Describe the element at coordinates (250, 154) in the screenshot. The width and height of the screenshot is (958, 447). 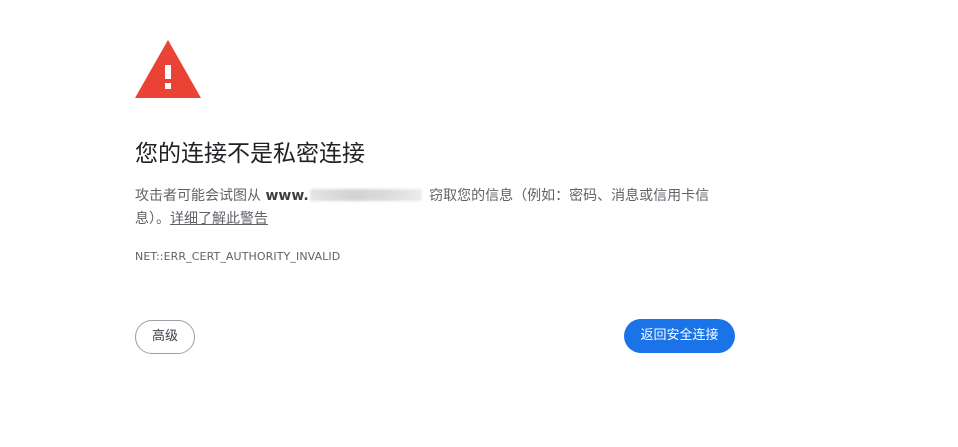
I see `page-title: 您的连接不是私密连接` at that location.